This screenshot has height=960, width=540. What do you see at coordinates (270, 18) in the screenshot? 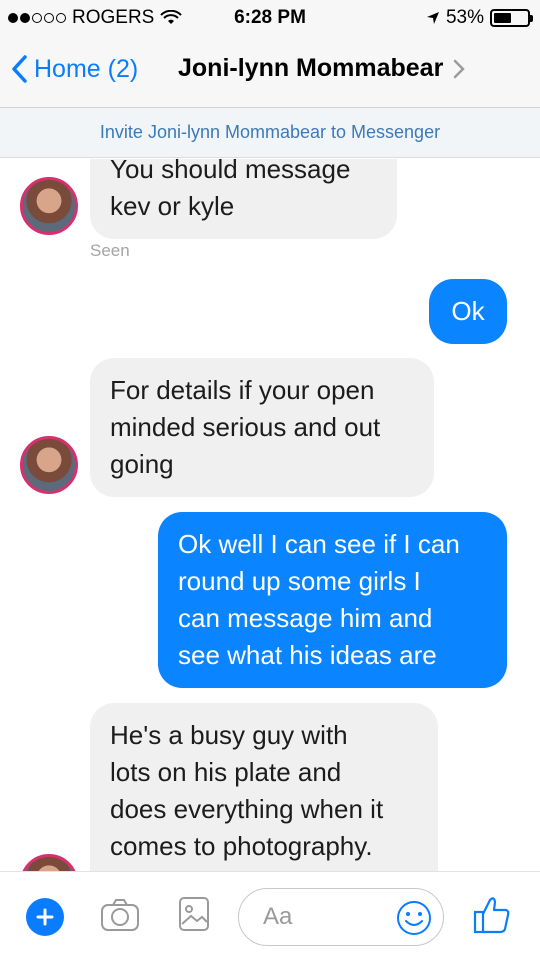
I see `status-bar: ROGERS 6:28 PM 53%` at bounding box center [270, 18].